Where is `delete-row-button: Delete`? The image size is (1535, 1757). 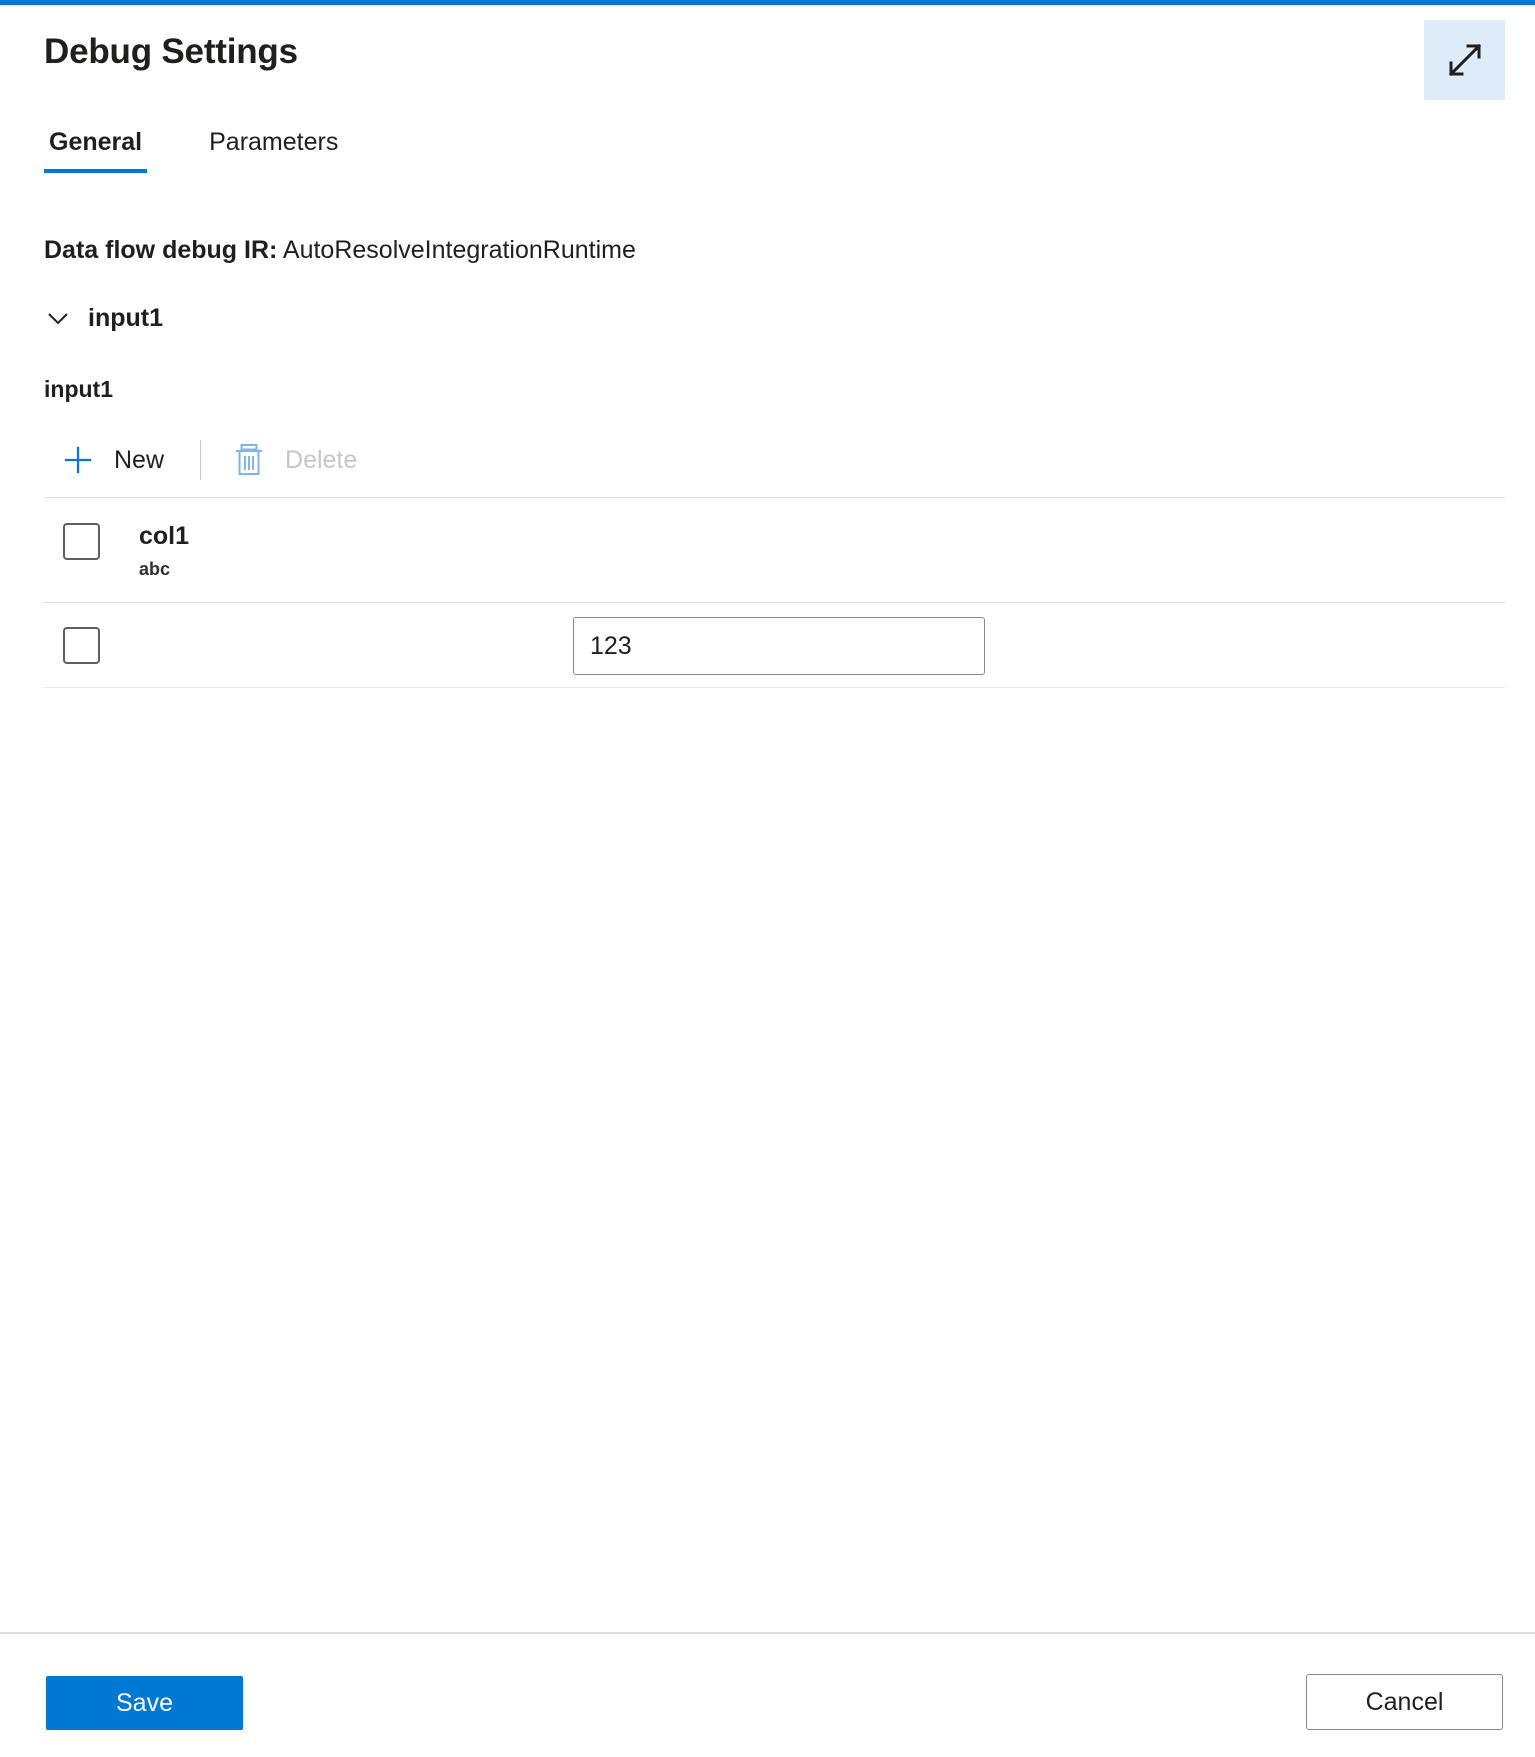 delete-row-button: Delete is located at coordinates (295, 460).